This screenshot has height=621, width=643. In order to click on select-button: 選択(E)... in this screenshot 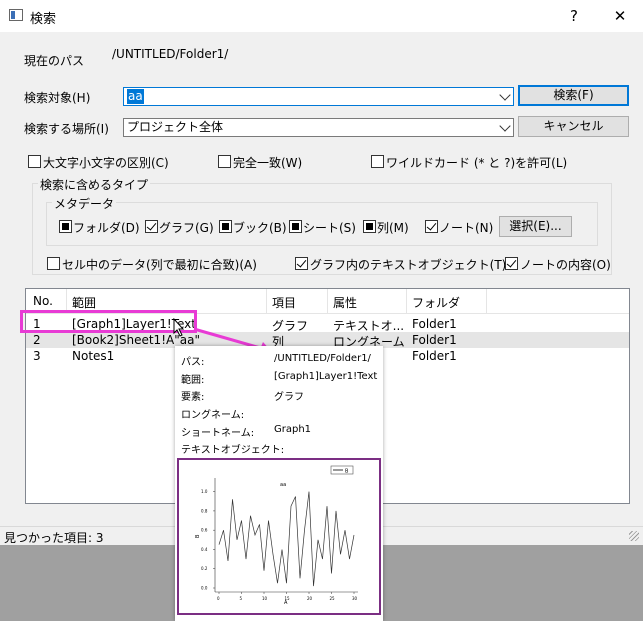, I will do `click(535, 226)`.